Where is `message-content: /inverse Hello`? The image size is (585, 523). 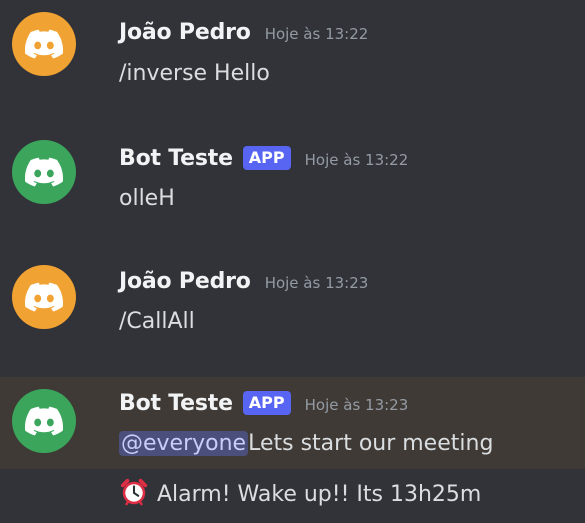
message-content: /inverse Hello is located at coordinates (194, 73).